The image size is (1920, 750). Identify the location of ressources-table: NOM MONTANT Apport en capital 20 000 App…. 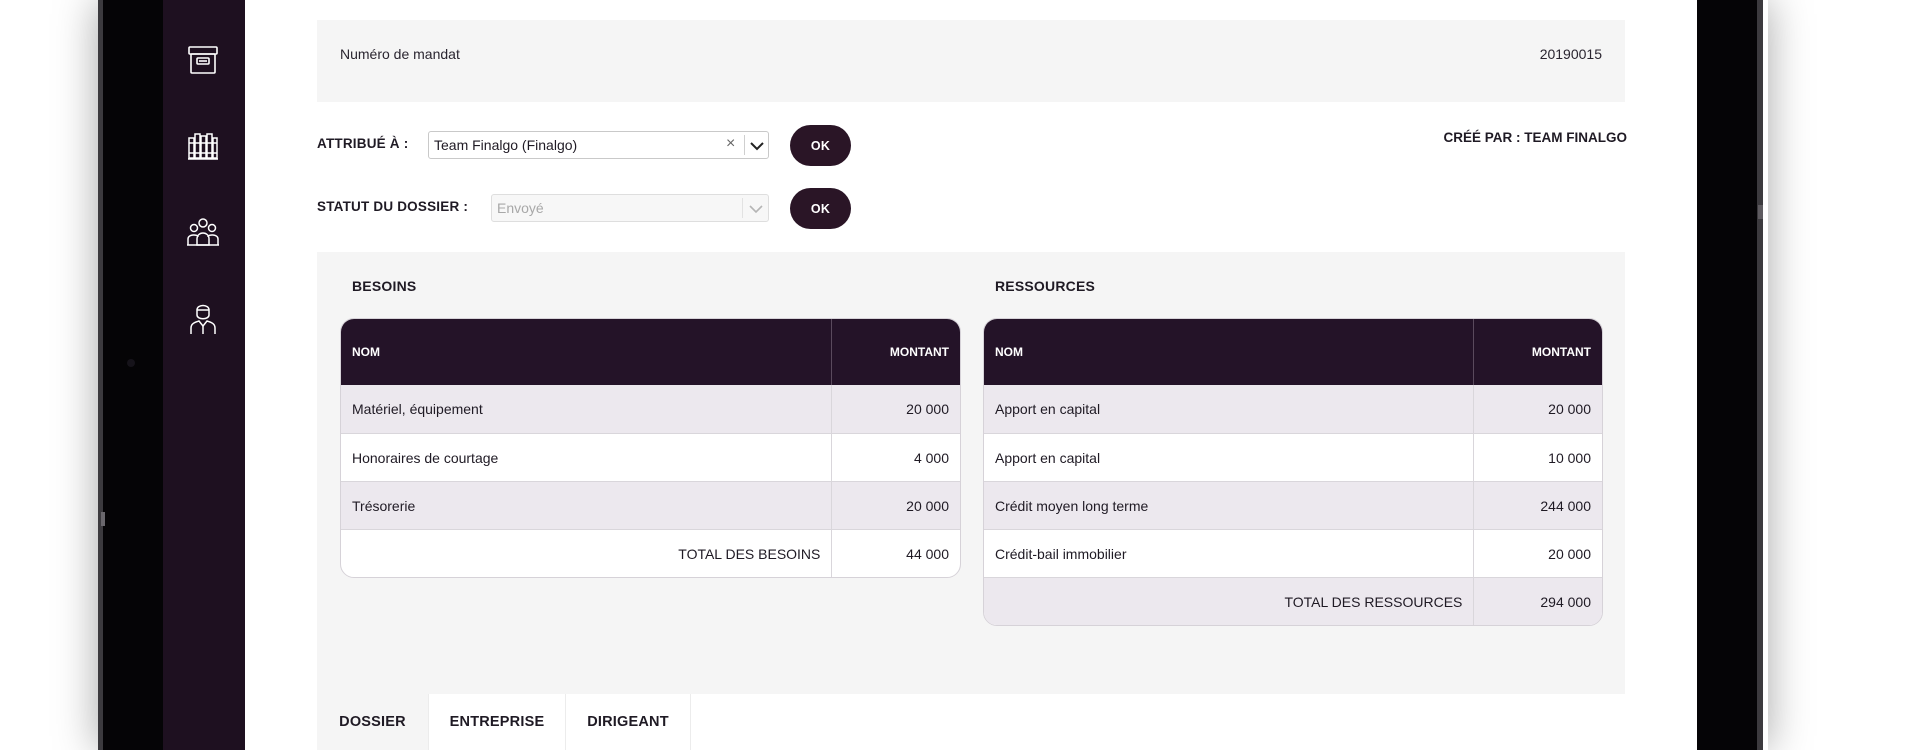
(1293, 472).